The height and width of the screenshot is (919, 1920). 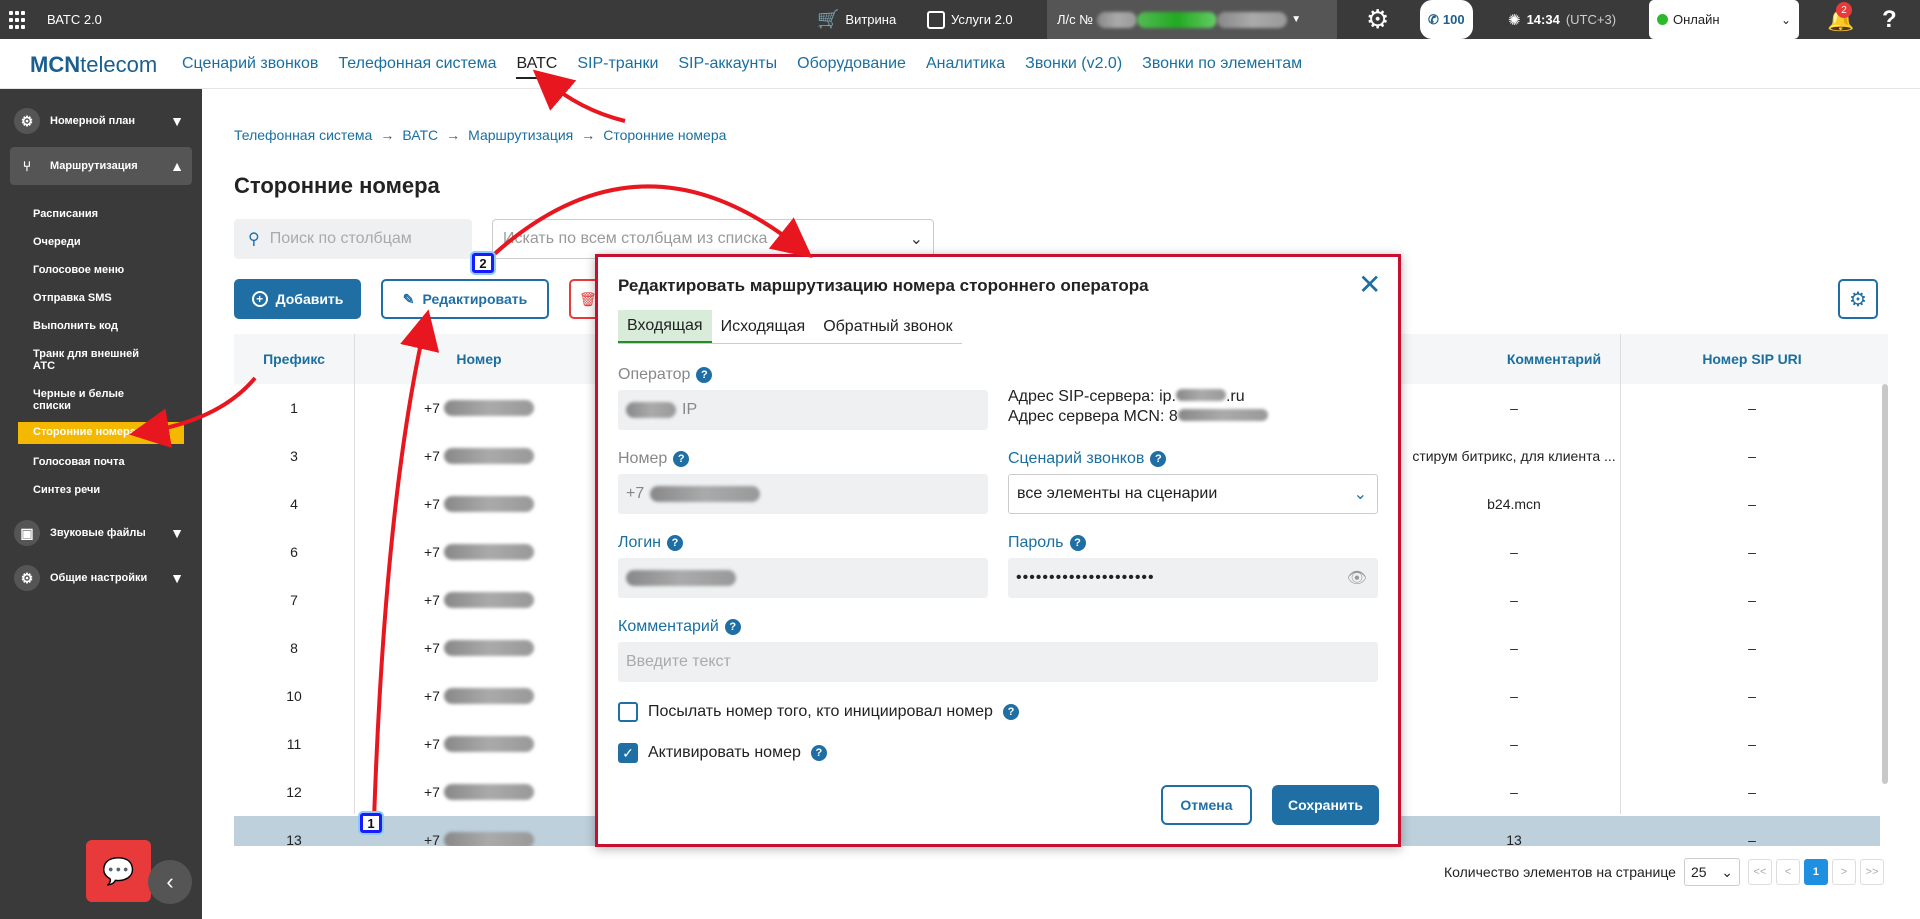 I want to click on sip-server-blur, so click(x=1200, y=395).